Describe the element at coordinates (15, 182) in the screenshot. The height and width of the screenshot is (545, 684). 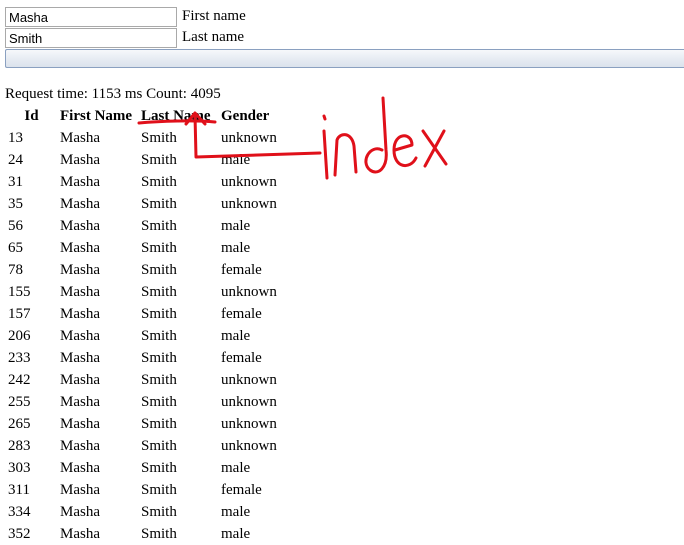
I see `cell-id: 31` at that location.